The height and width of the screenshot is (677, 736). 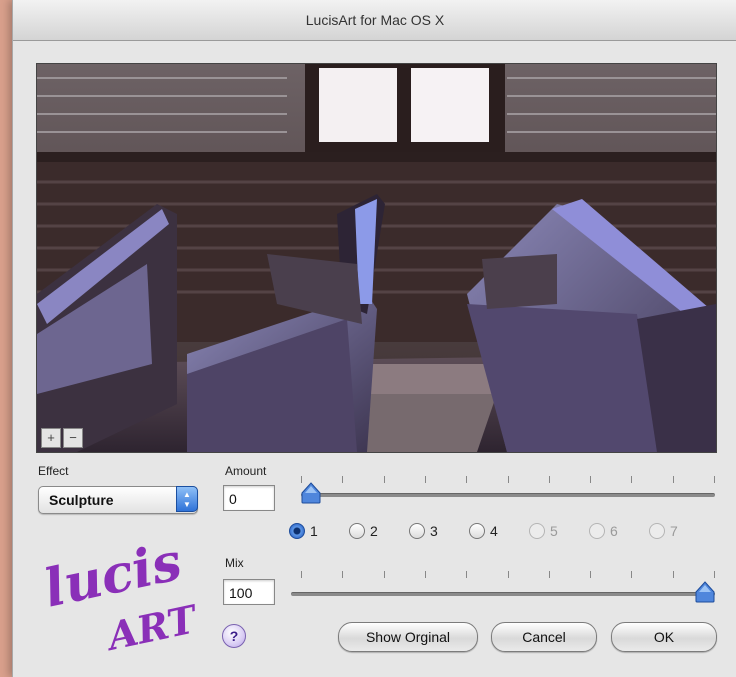 I want to click on radio-label: 7, so click(x=674, y=531).